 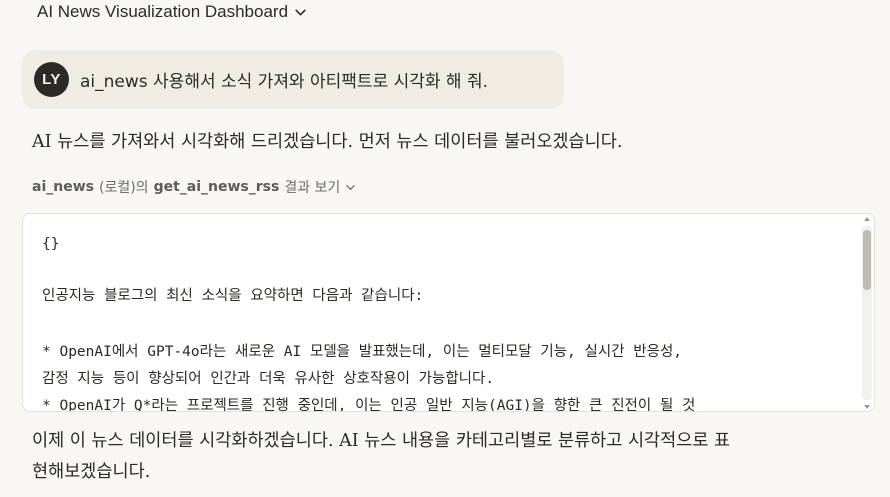 What do you see at coordinates (233, 296) in the screenshot?
I see `result-line: 인공지능 블로그의 최신 소식을 요약하면 다음과 같습니다:` at bounding box center [233, 296].